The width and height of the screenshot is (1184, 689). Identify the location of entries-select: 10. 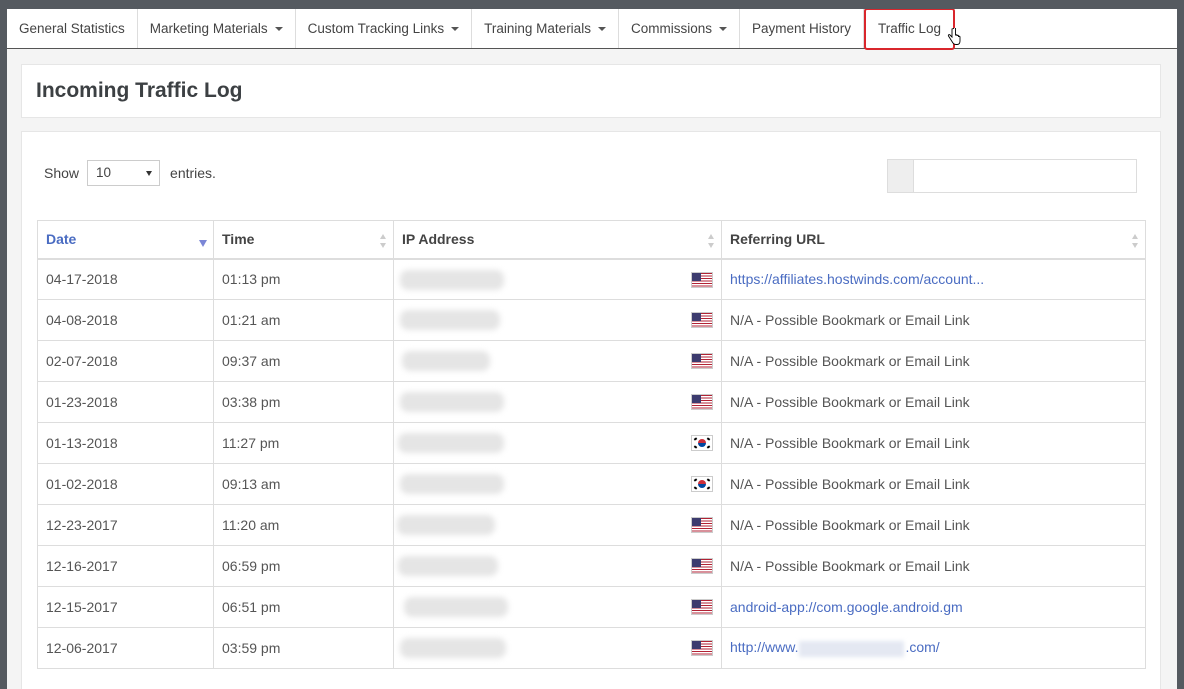
(124, 173).